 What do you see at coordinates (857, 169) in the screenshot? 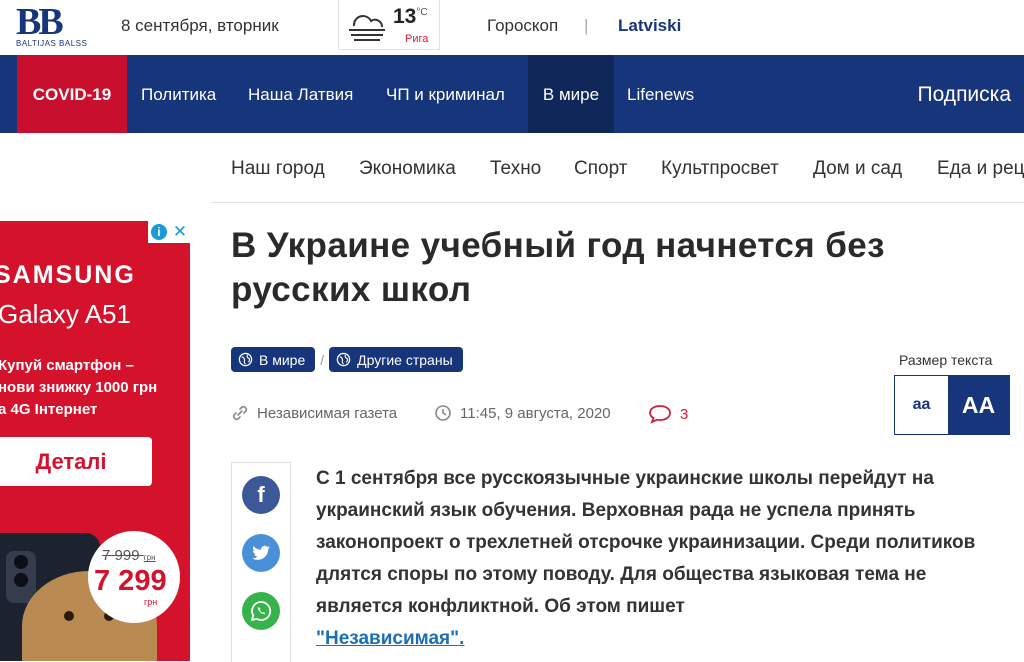
I see `subnav-item-home: Дом и сад` at bounding box center [857, 169].